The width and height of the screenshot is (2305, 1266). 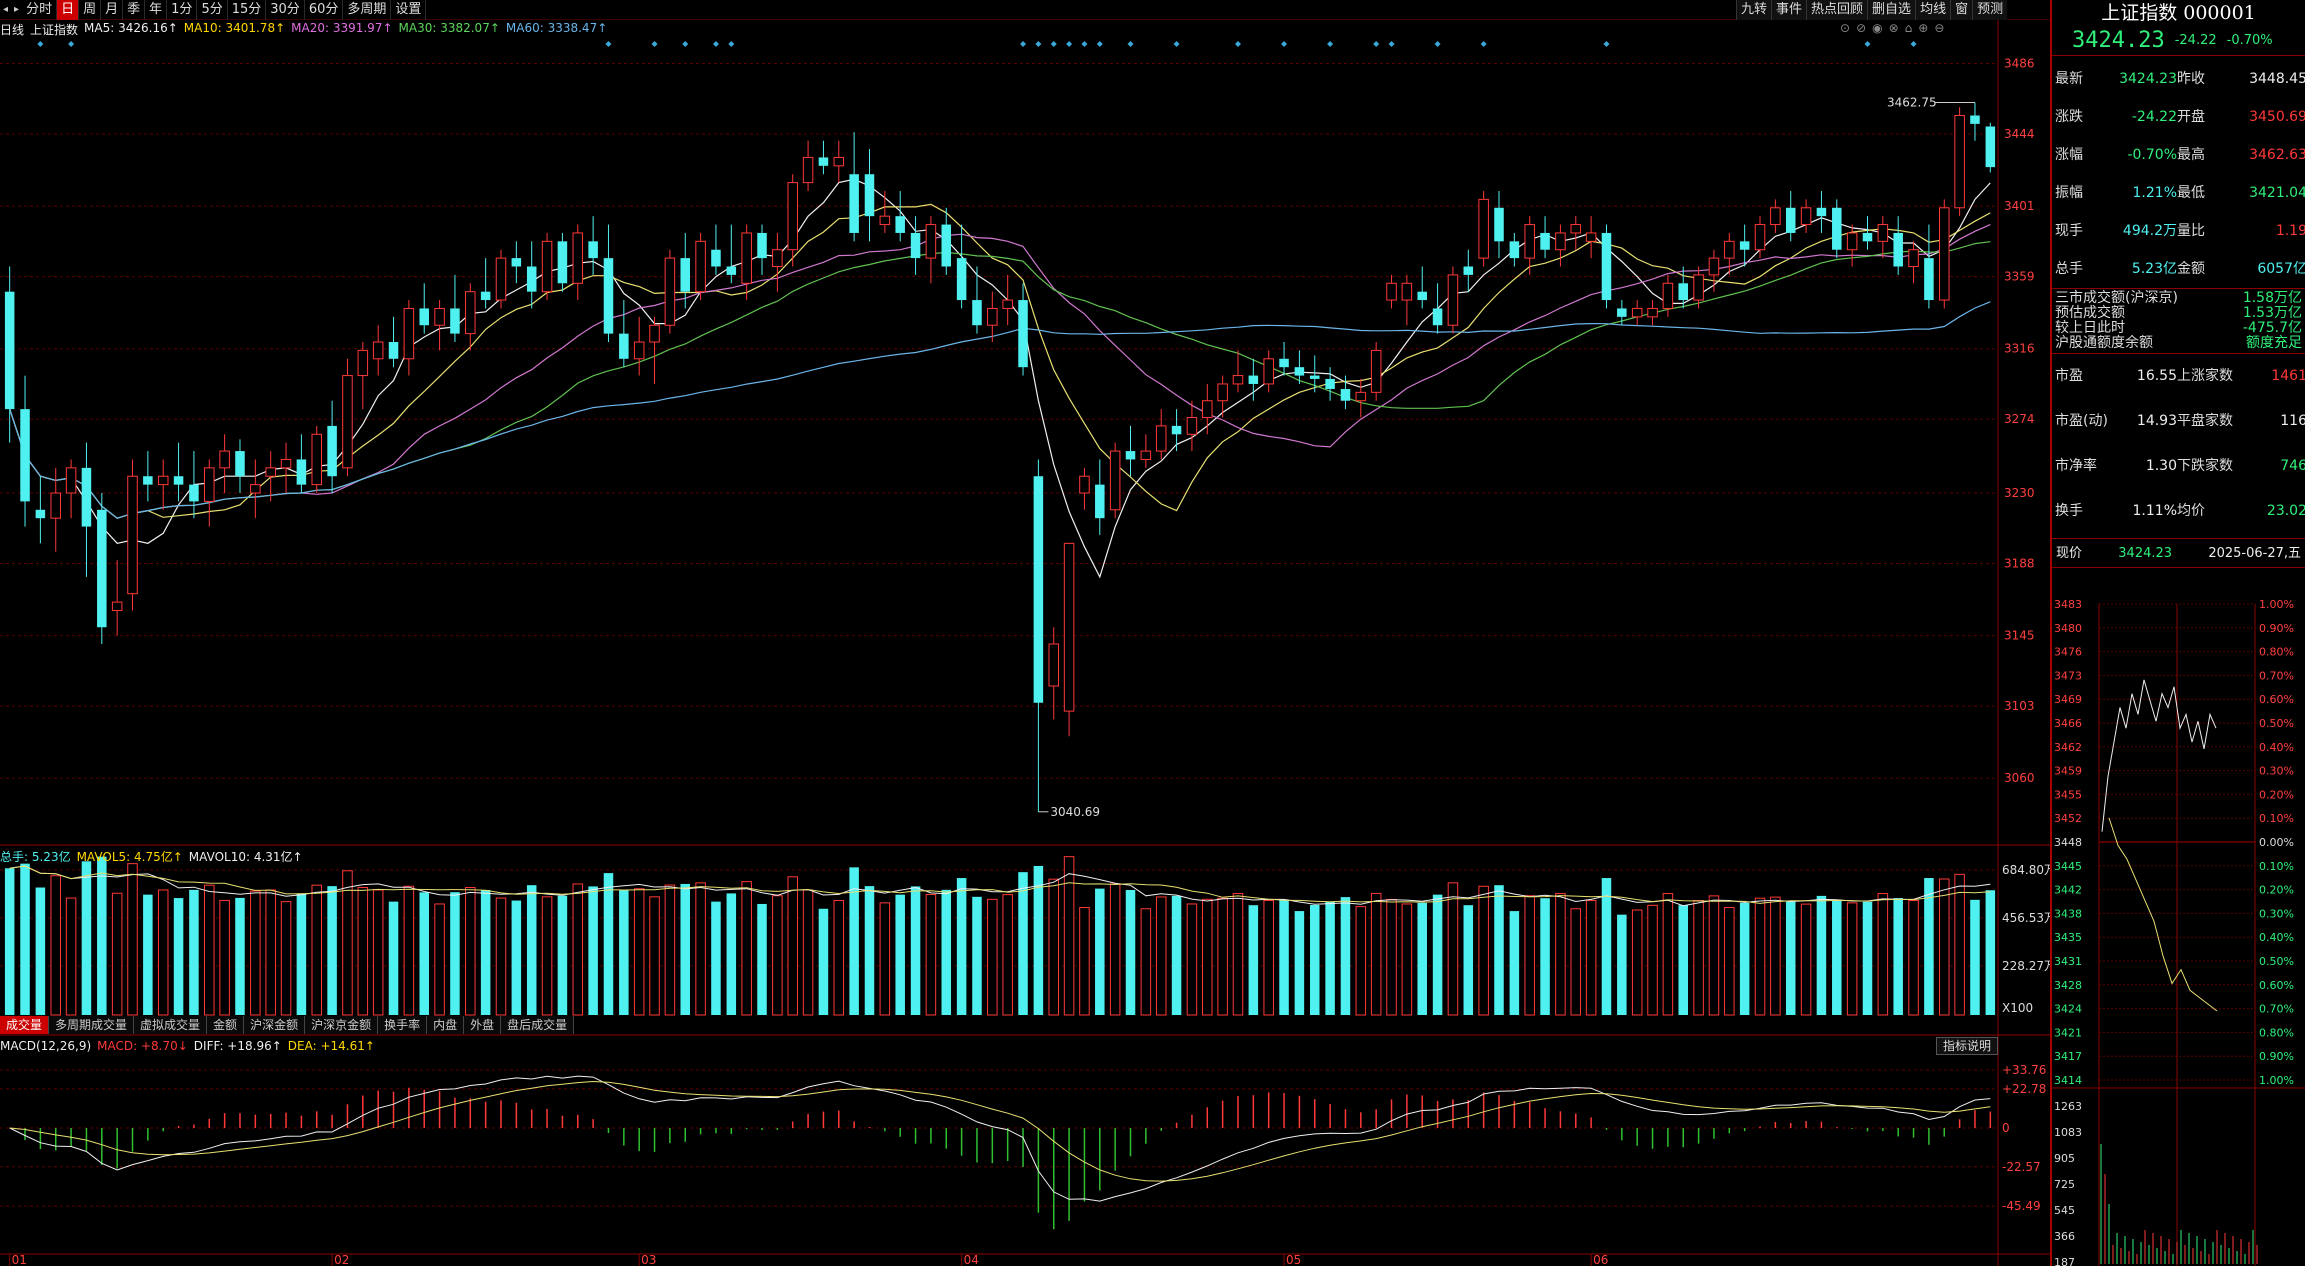 I want to click on high-annotation: 3462.75, so click(x=1912, y=102).